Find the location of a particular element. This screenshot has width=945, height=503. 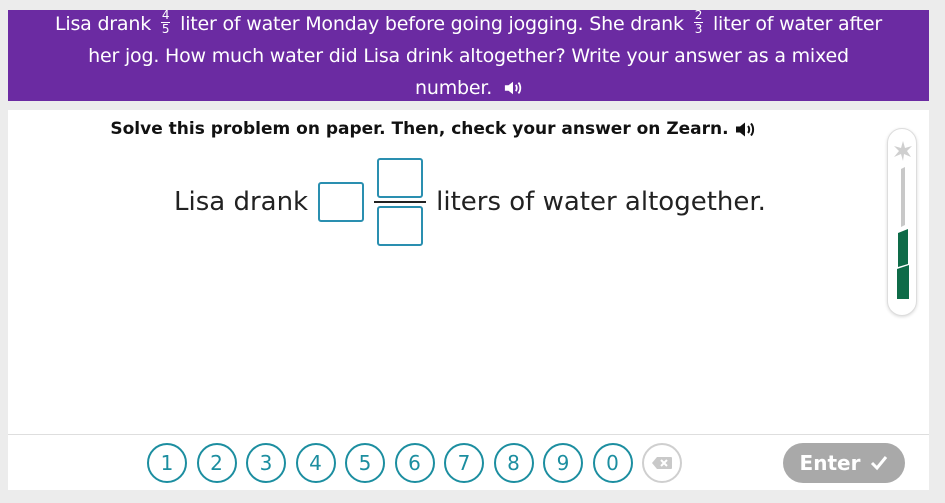

fraction-two-thirds: 2 3 is located at coordinates (698, 21).